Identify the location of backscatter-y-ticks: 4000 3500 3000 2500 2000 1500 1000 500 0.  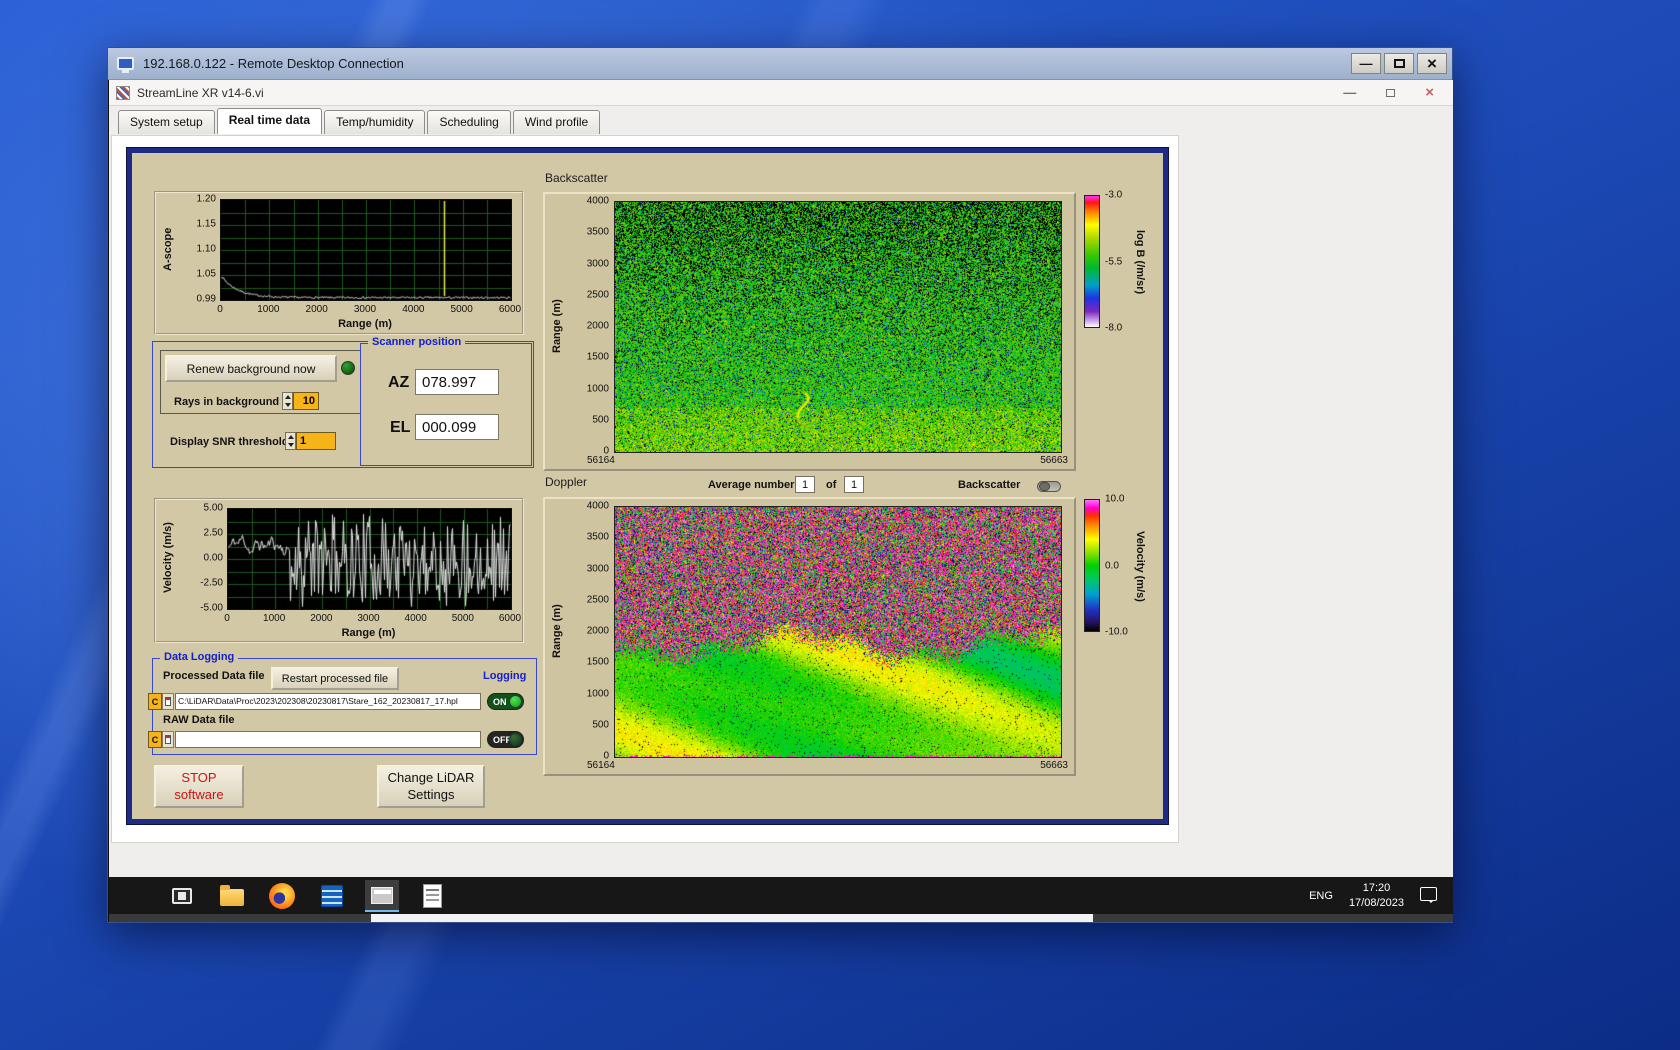
(593, 326).